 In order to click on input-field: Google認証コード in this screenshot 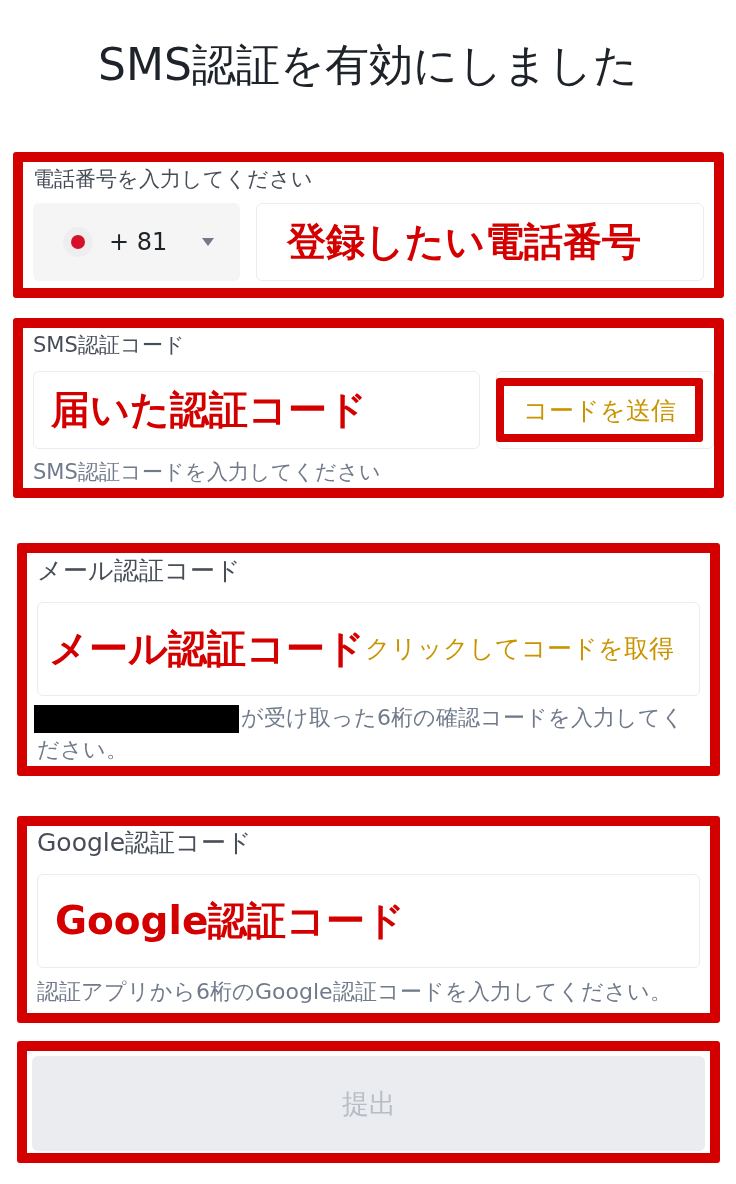, I will do `click(368, 921)`.